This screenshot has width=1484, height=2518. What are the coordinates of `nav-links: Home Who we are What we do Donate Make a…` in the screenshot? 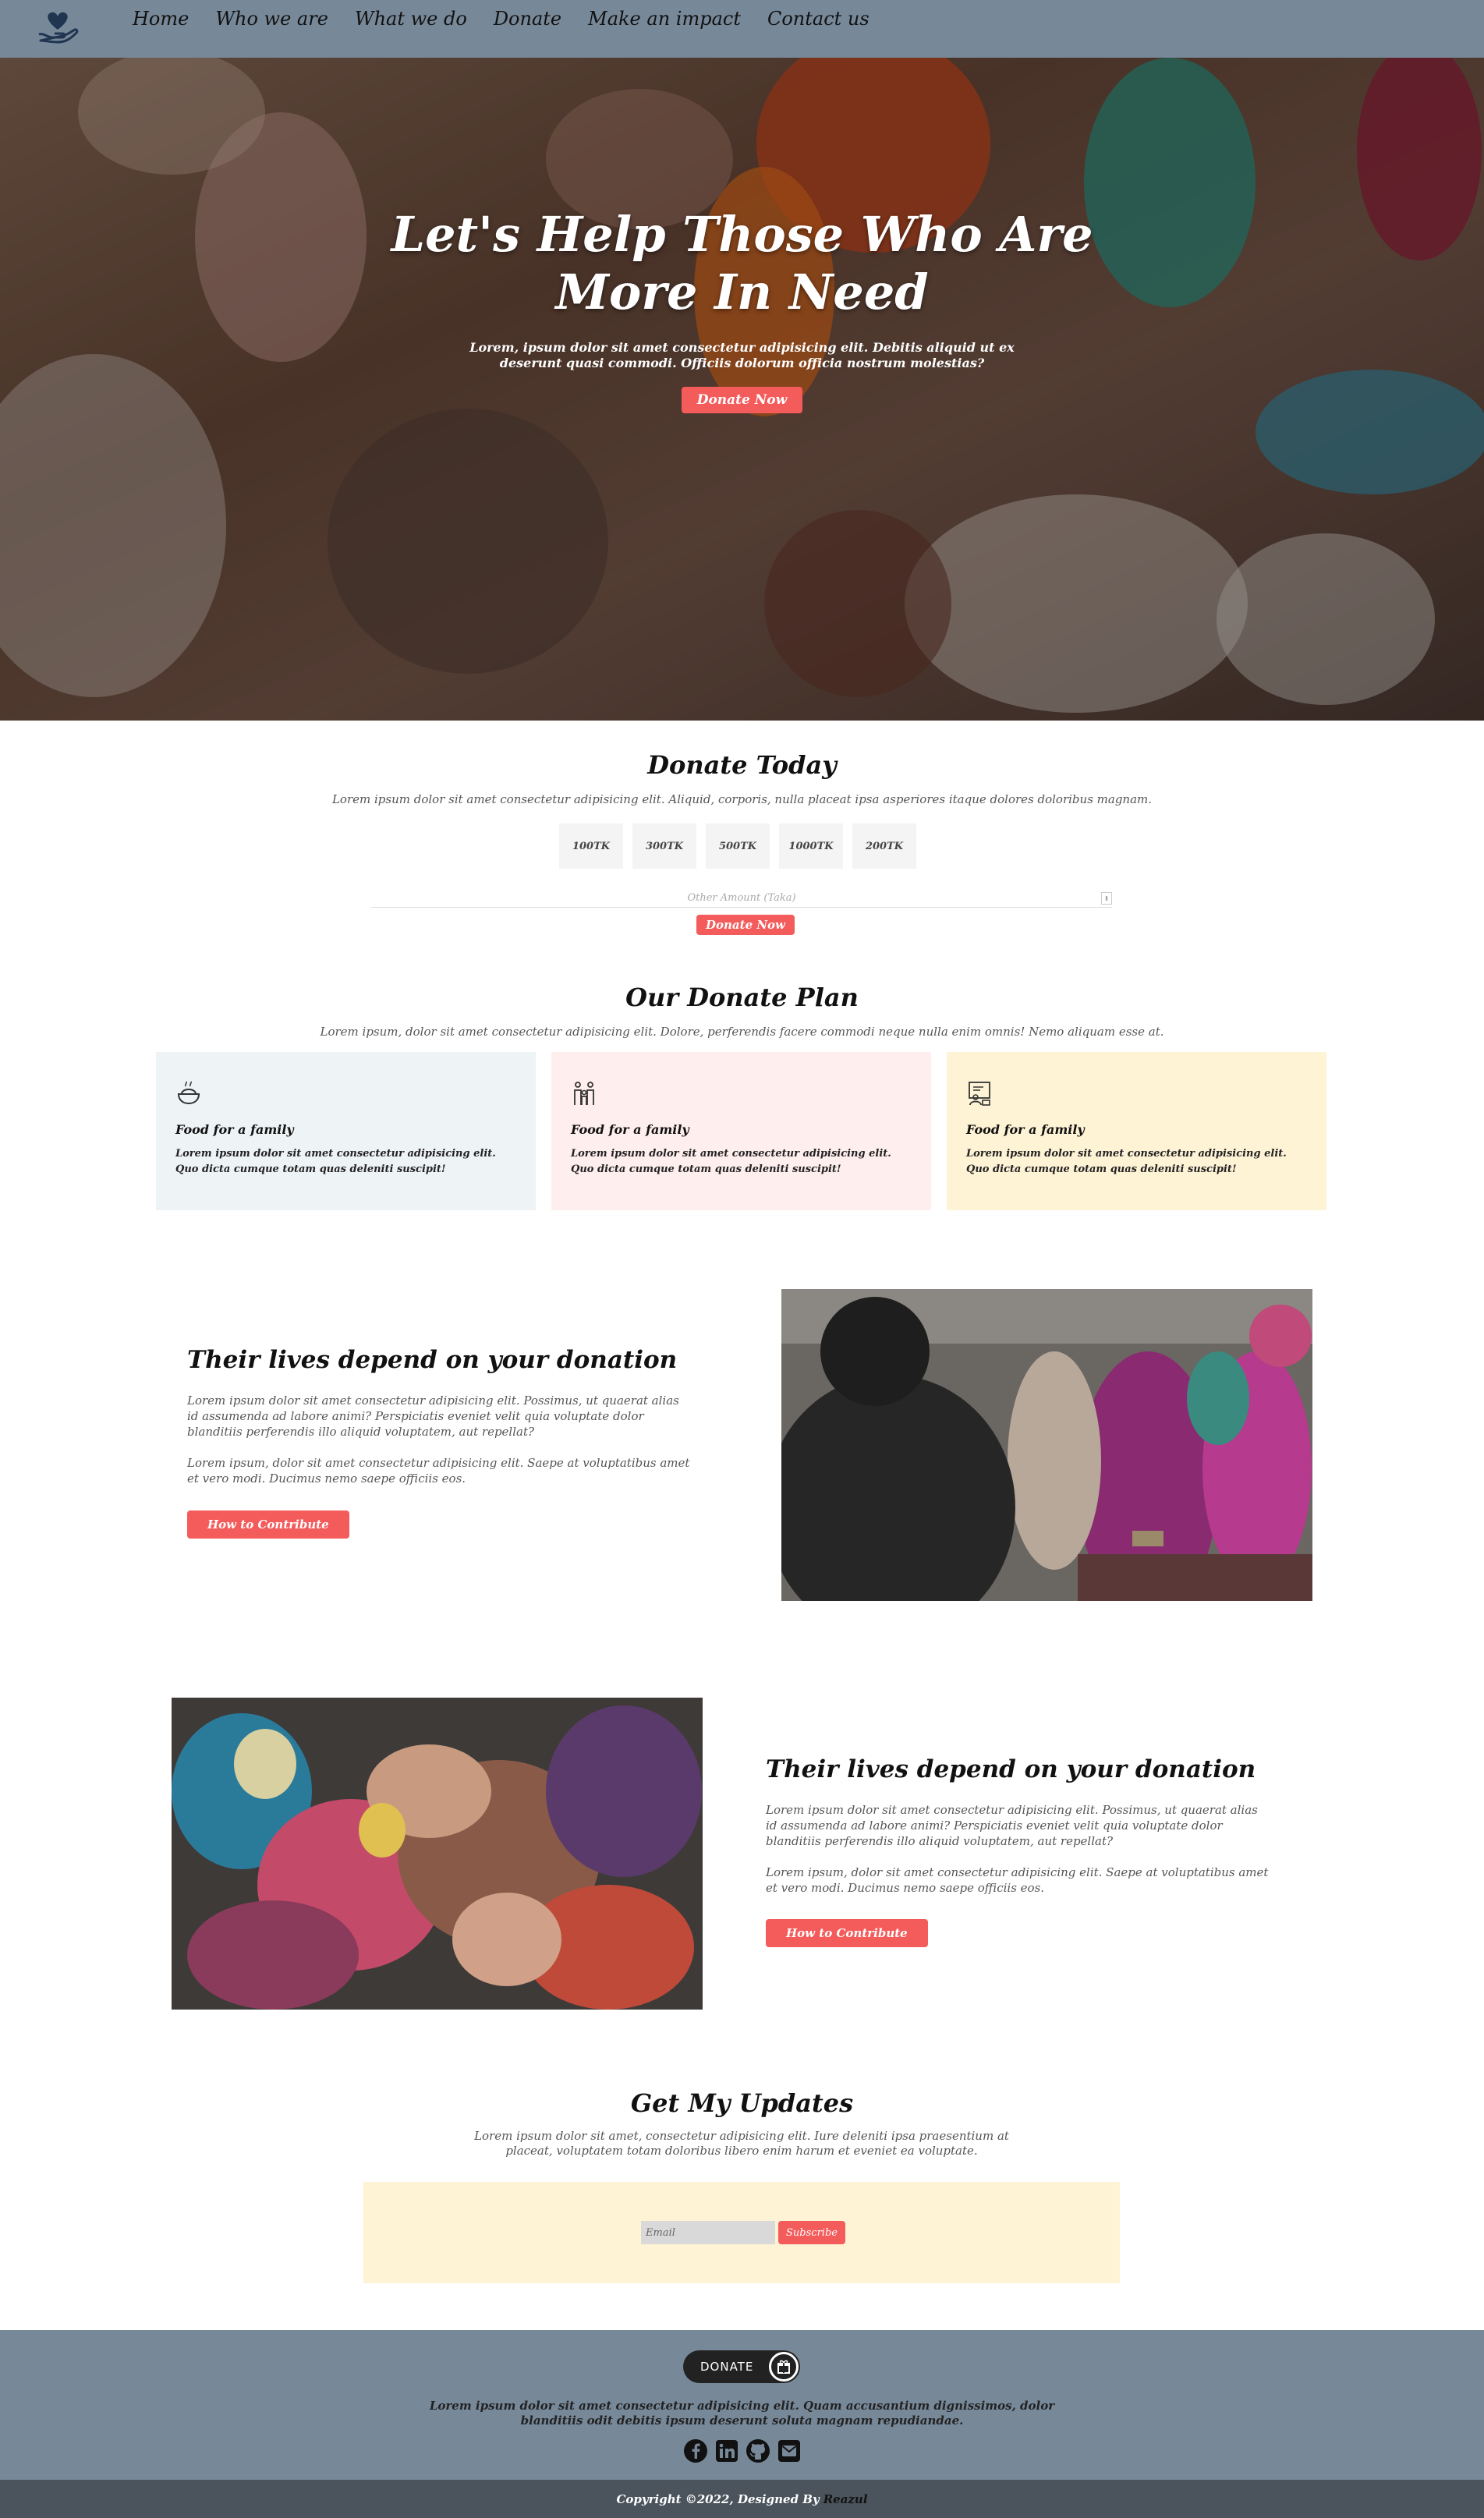 It's located at (514, 18).